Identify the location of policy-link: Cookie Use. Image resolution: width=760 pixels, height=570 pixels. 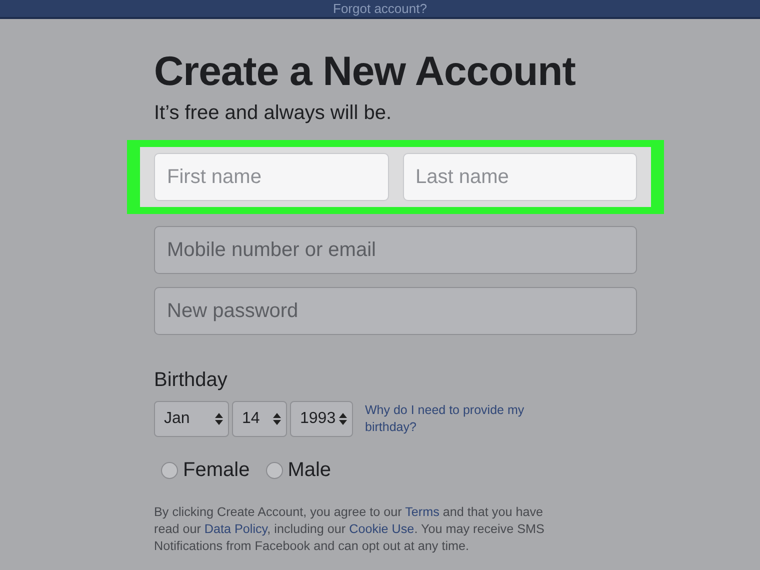
(381, 529).